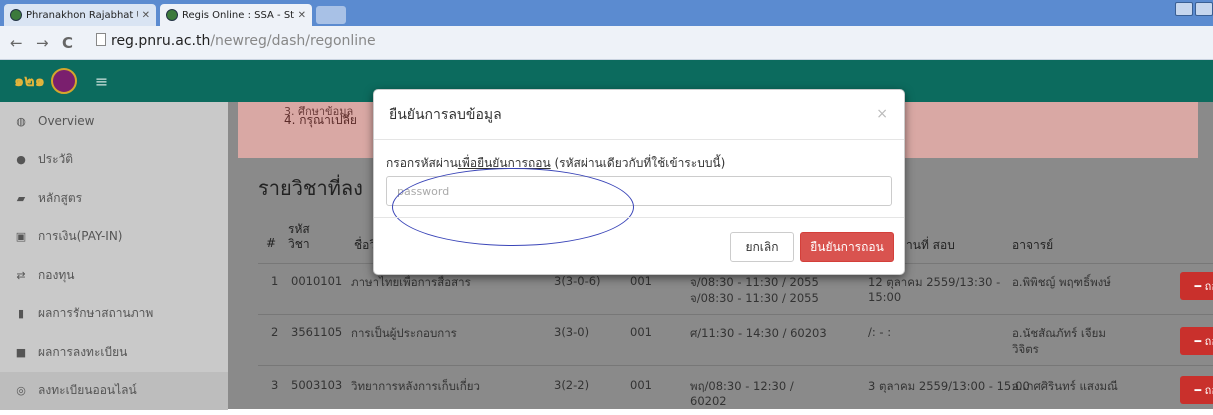 This screenshot has height=415, width=1213. I want to click on row-code: 3561105, so click(317, 332).